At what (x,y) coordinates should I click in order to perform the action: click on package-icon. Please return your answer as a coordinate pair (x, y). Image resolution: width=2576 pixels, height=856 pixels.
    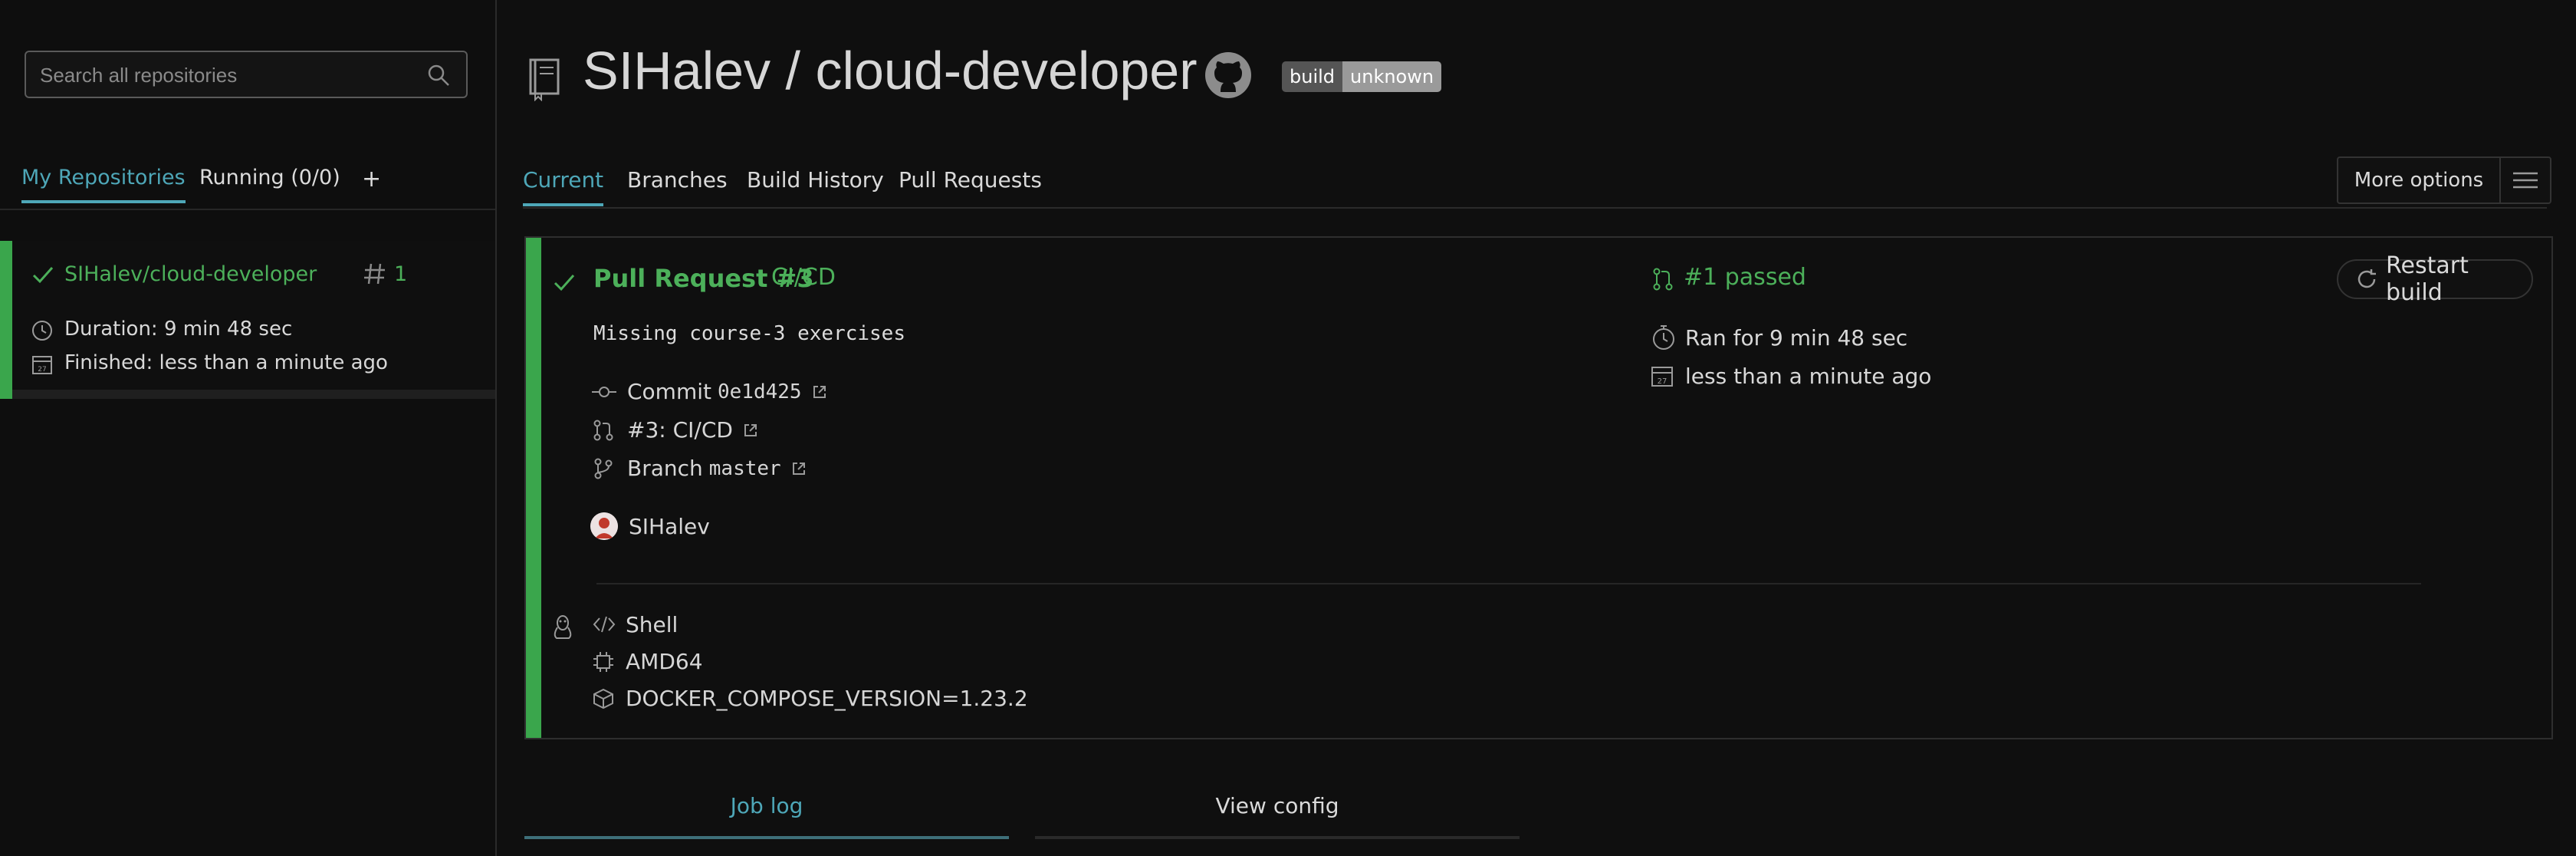
    Looking at the image, I should click on (603, 698).